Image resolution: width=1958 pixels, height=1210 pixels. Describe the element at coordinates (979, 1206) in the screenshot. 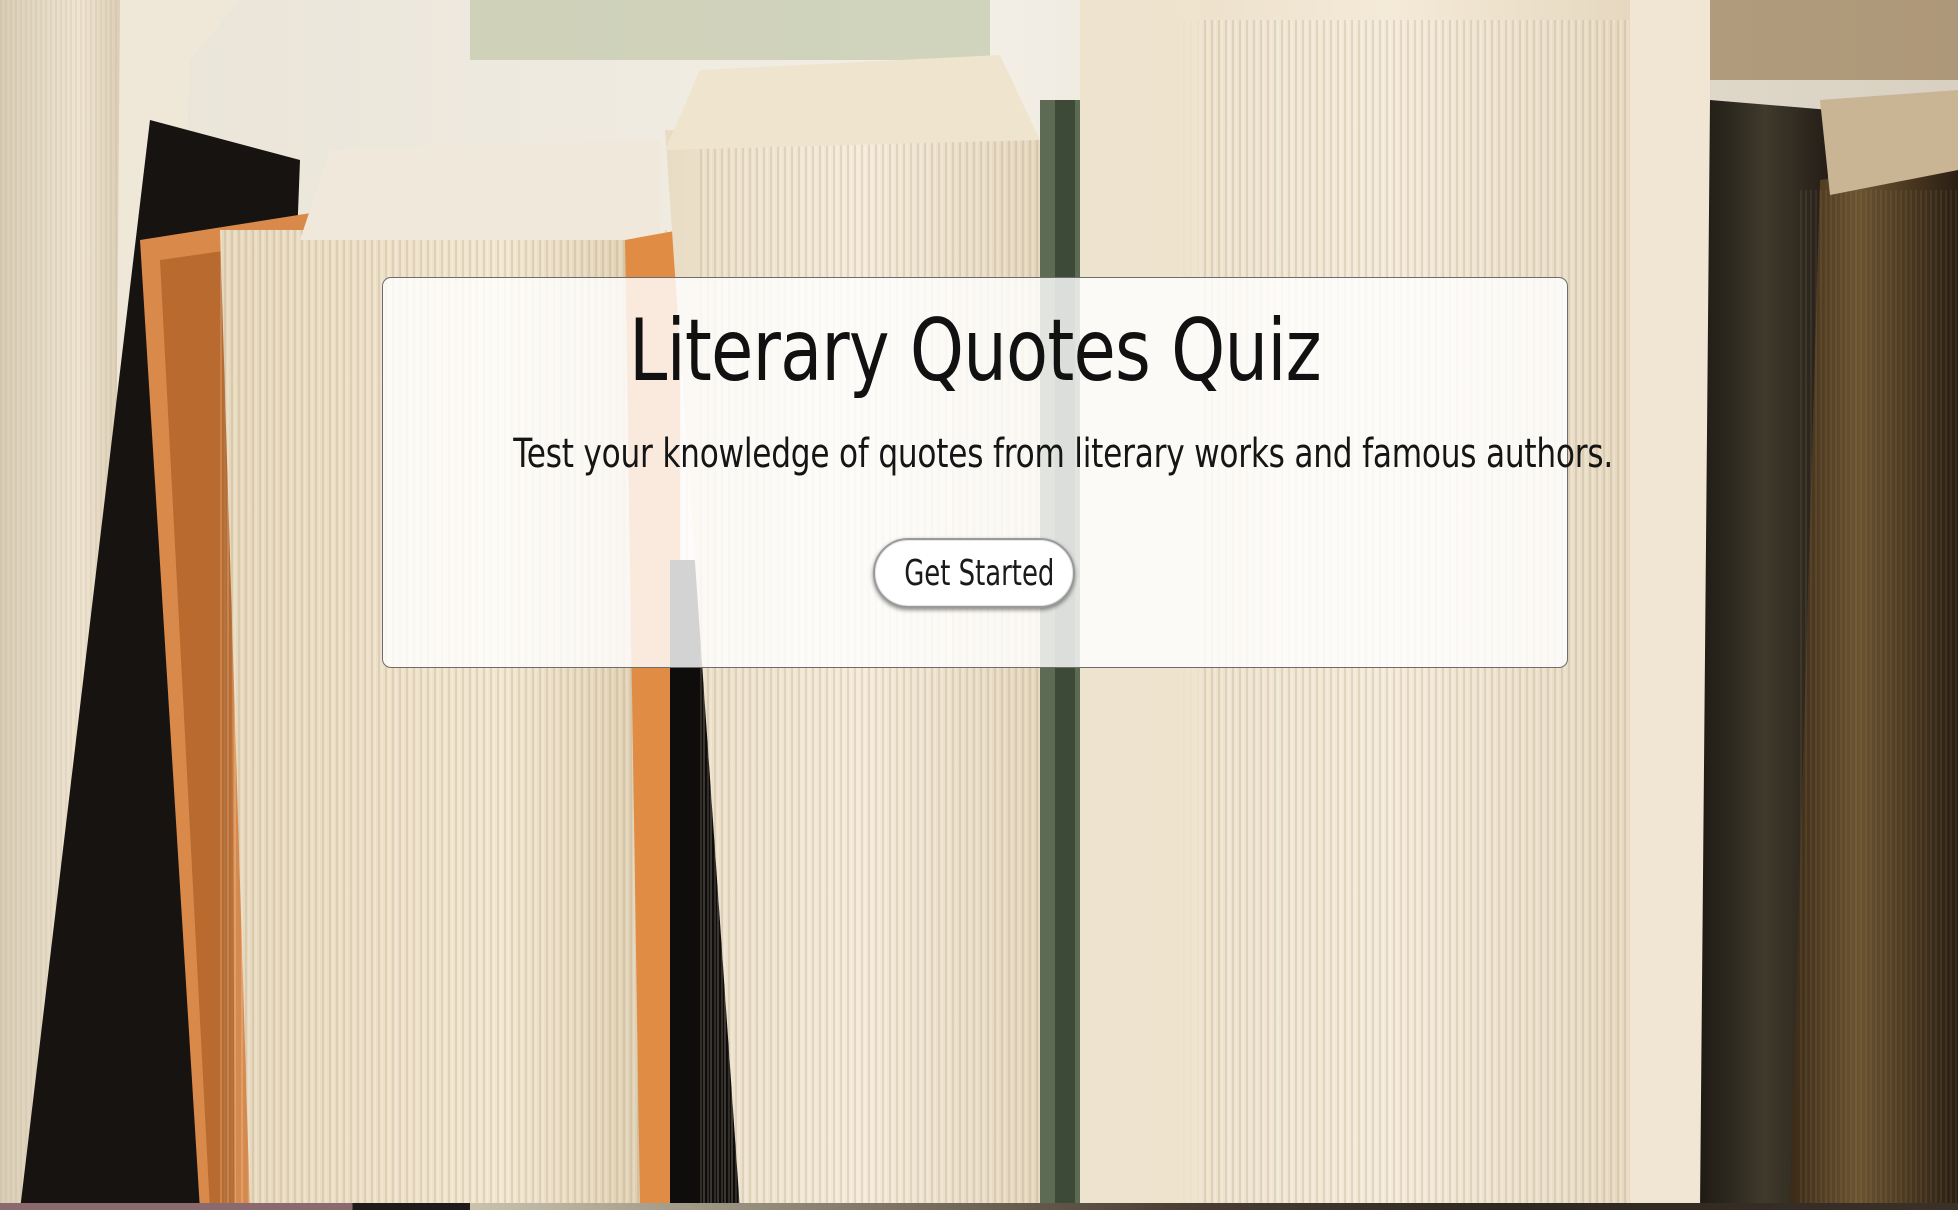

I see `next-section-edge` at that location.